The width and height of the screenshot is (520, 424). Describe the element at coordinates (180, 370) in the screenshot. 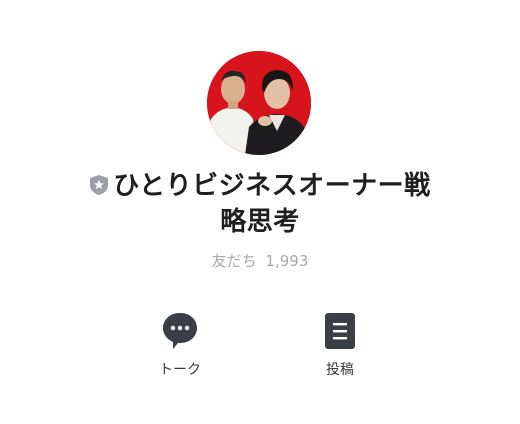

I see `talk-label: トーク` at that location.